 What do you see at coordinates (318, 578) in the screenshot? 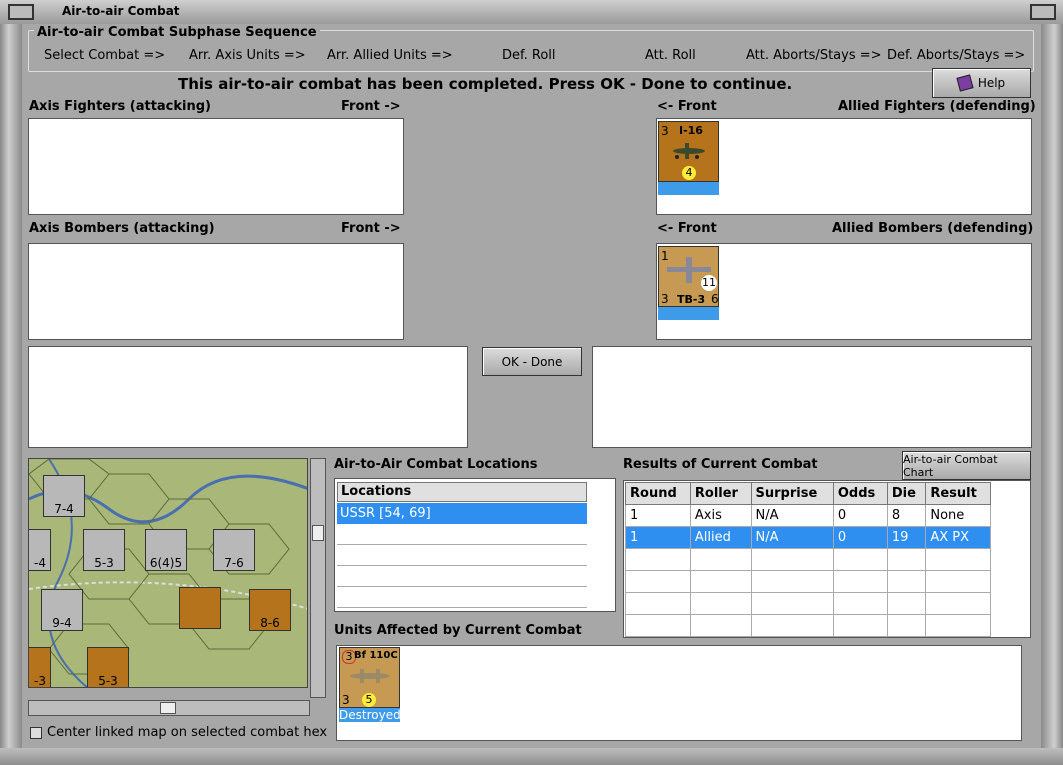
I see `map-vertical-scrollbar` at bounding box center [318, 578].